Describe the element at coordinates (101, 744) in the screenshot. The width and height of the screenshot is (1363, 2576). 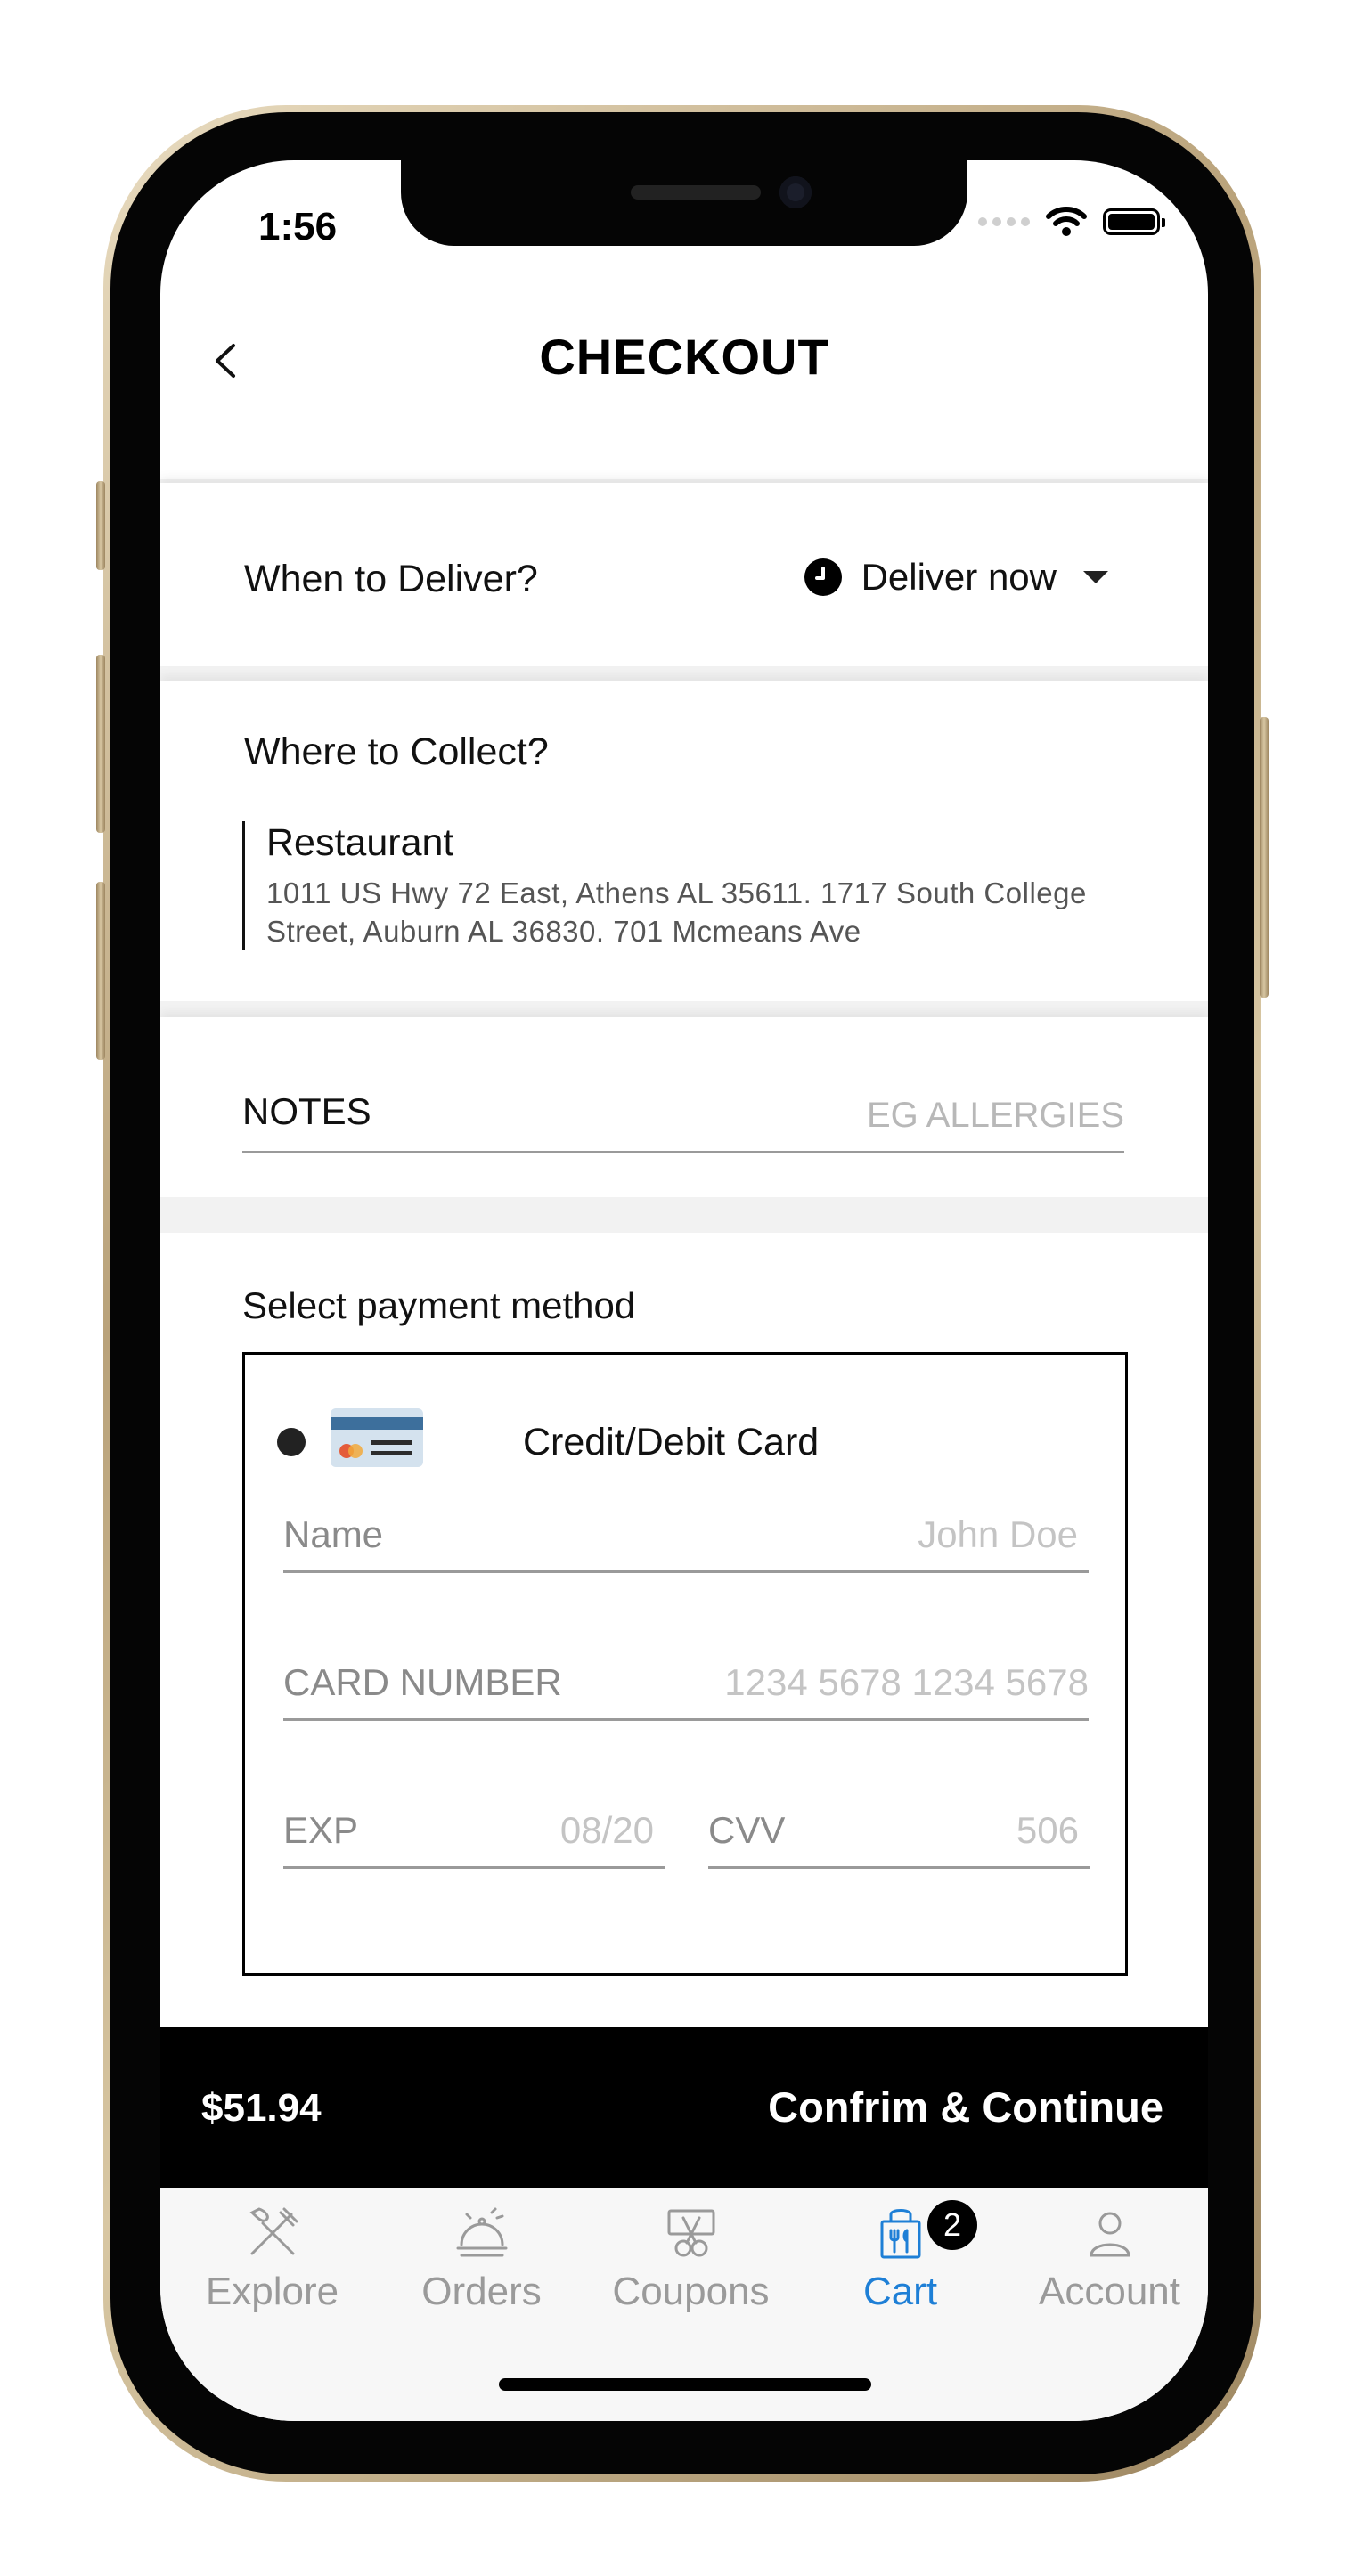
I see `volume-up-button` at that location.